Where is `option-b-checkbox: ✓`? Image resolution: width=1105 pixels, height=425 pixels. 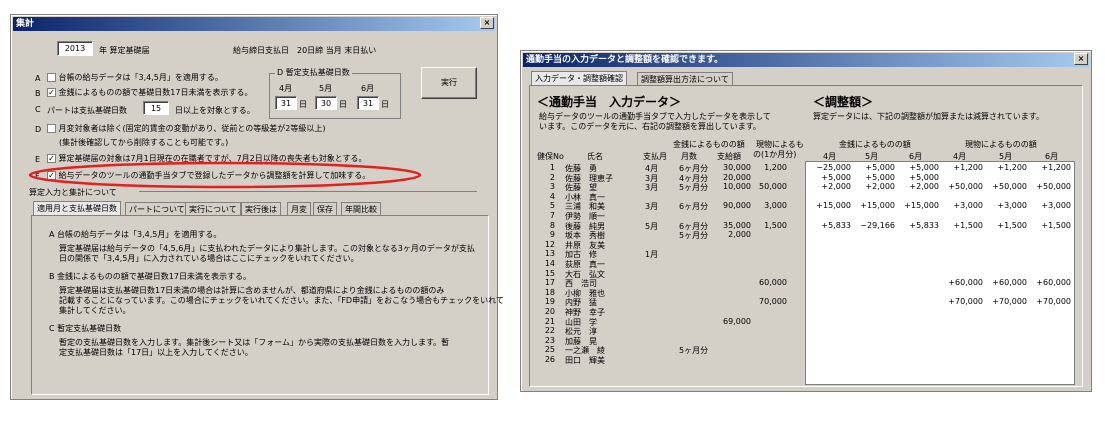
option-b-checkbox: ✓ is located at coordinates (51, 92).